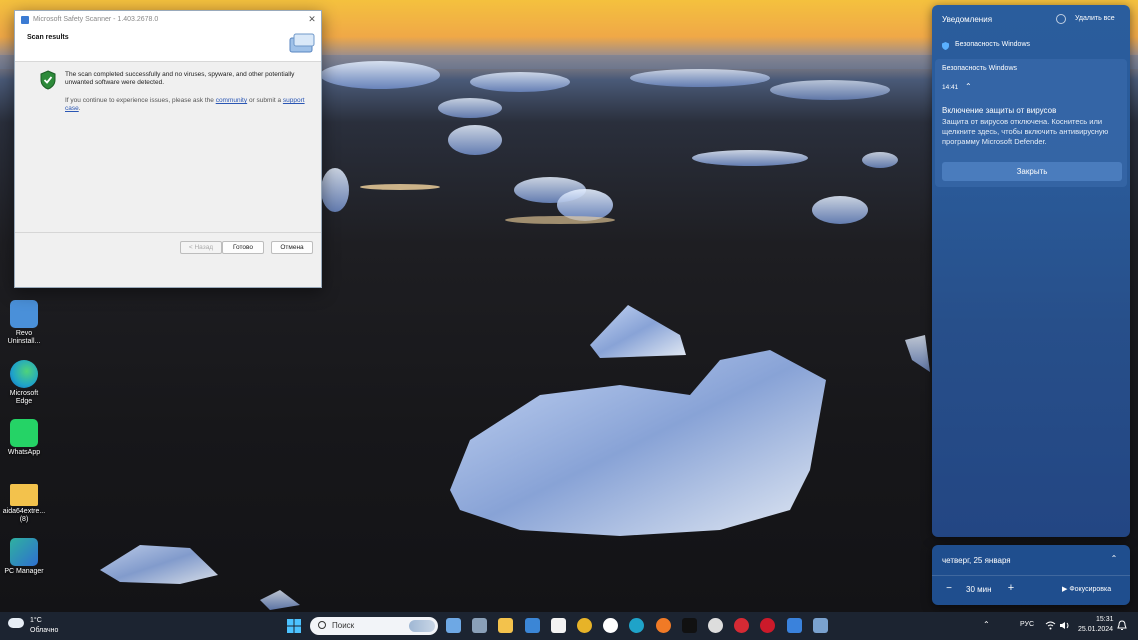  What do you see at coordinates (24, 433) in the screenshot?
I see `whatsapp-icon` at bounding box center [24, 433].